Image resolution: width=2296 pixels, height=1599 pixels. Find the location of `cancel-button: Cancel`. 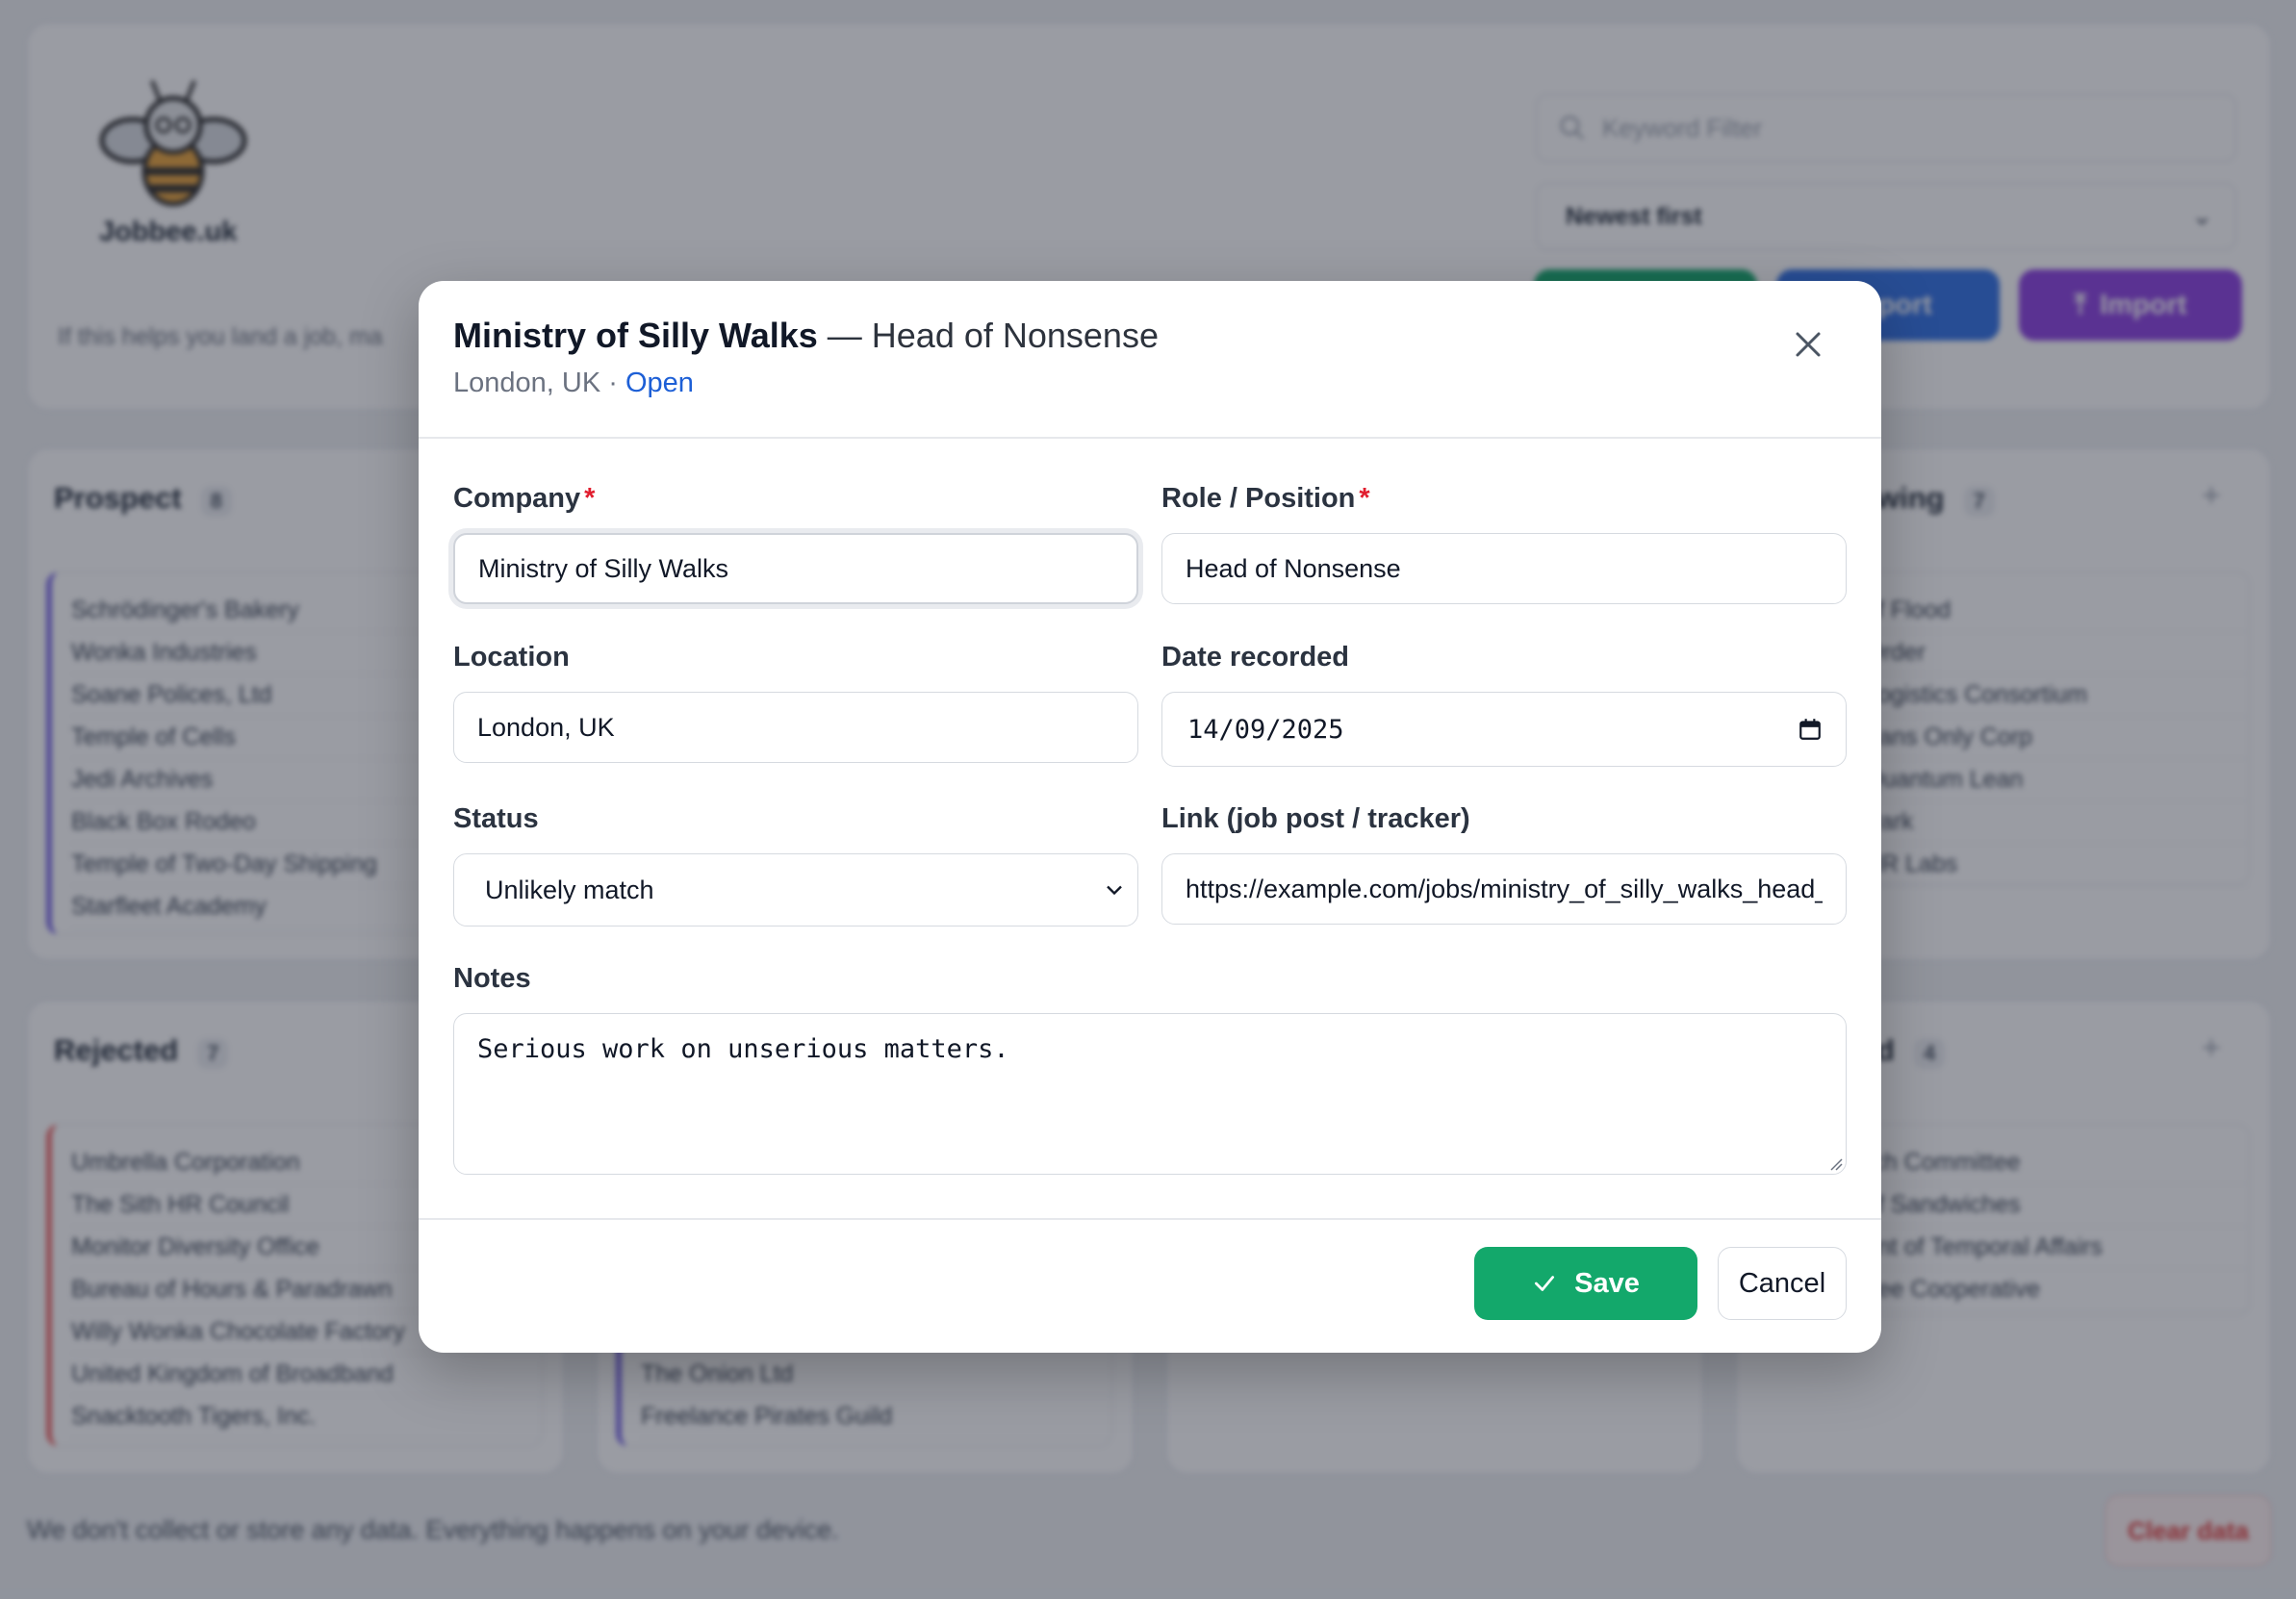

cancel-button: Cancel is located at coordinates (1782, 1283).